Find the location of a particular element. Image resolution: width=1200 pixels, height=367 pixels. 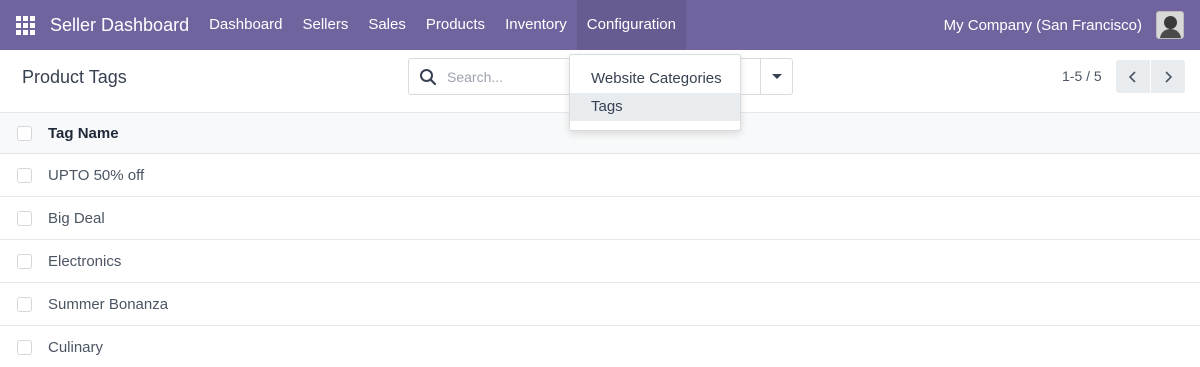

search-options-toggle is located at coordinates (776, 76).